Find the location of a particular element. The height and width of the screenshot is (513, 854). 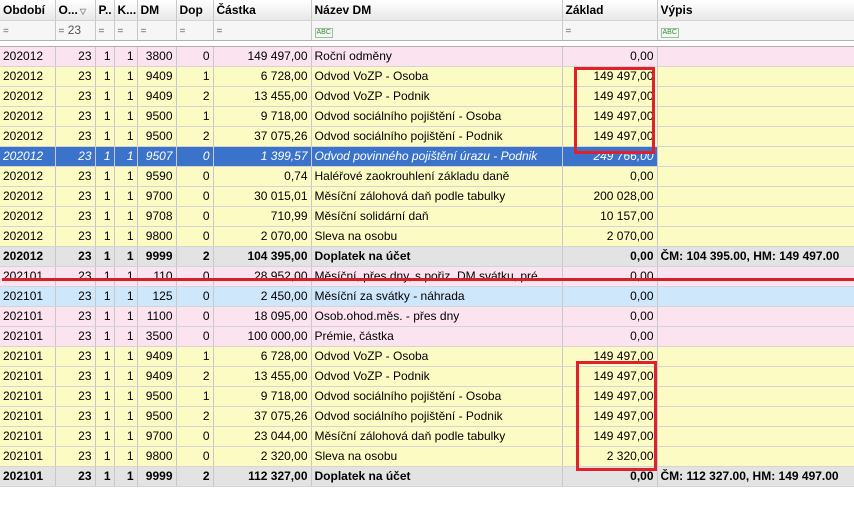

col-header-o: O... ▽ is located at coordinates (75, 10).